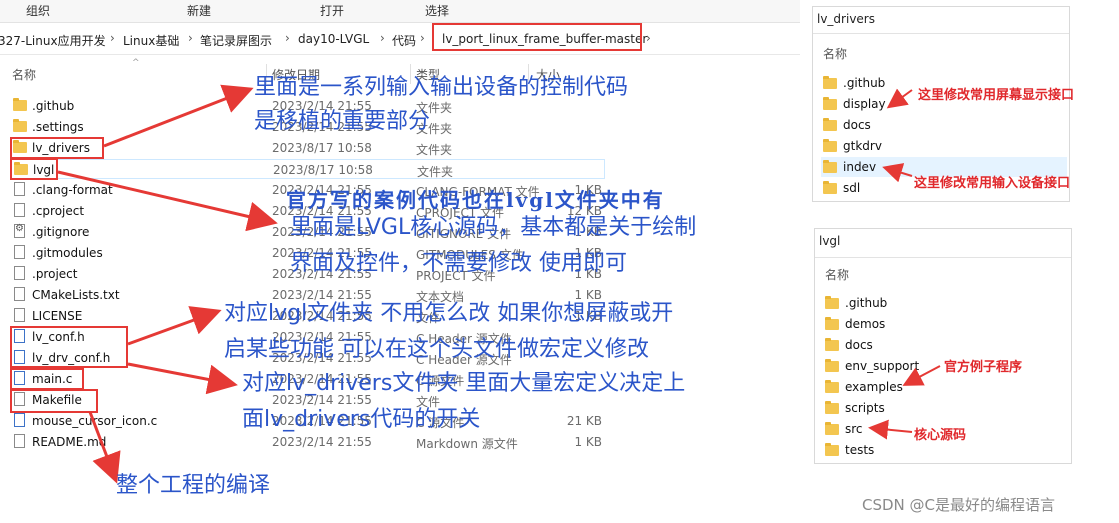  What do you see at coordinates (983, 367) in the screenshot?
I see `annotation-examples: 官方例子程序` at bounding box center [983, 367].